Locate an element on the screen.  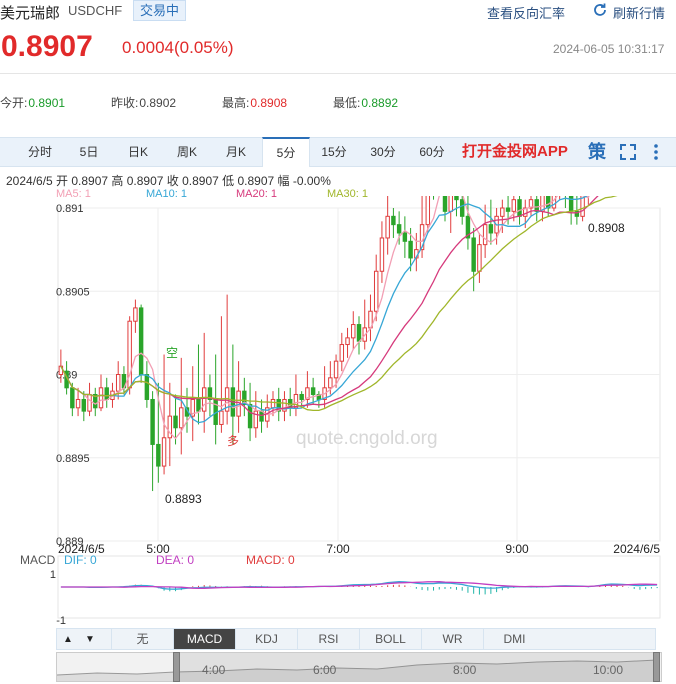
low-price-label: 0.8893 is located at coordinates (183, 499).